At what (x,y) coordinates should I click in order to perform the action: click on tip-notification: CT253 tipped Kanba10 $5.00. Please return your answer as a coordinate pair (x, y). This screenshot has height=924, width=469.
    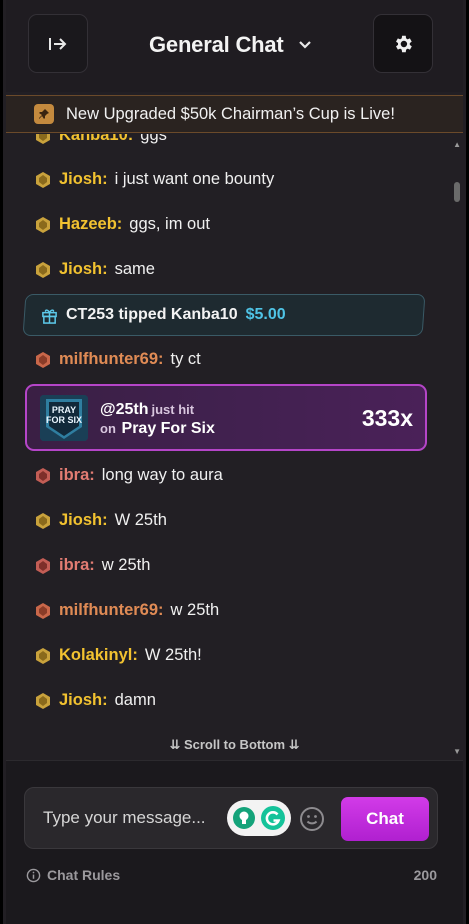
    Looking at the image, I should click on (224, 315).